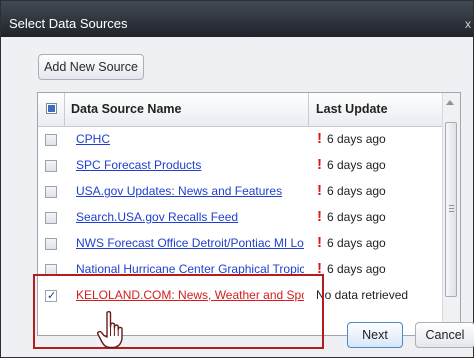 The image size is (474, 358). I want to click on column-header-name: Data Source Name, so click(126, 109).